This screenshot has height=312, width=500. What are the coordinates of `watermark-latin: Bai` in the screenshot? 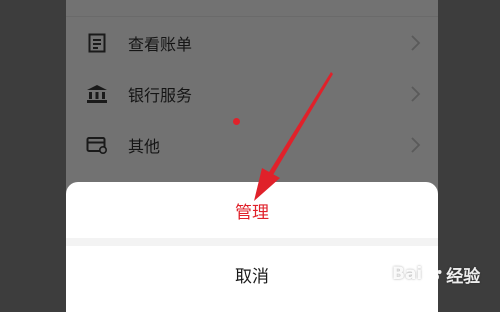 It's located at (407, 274).